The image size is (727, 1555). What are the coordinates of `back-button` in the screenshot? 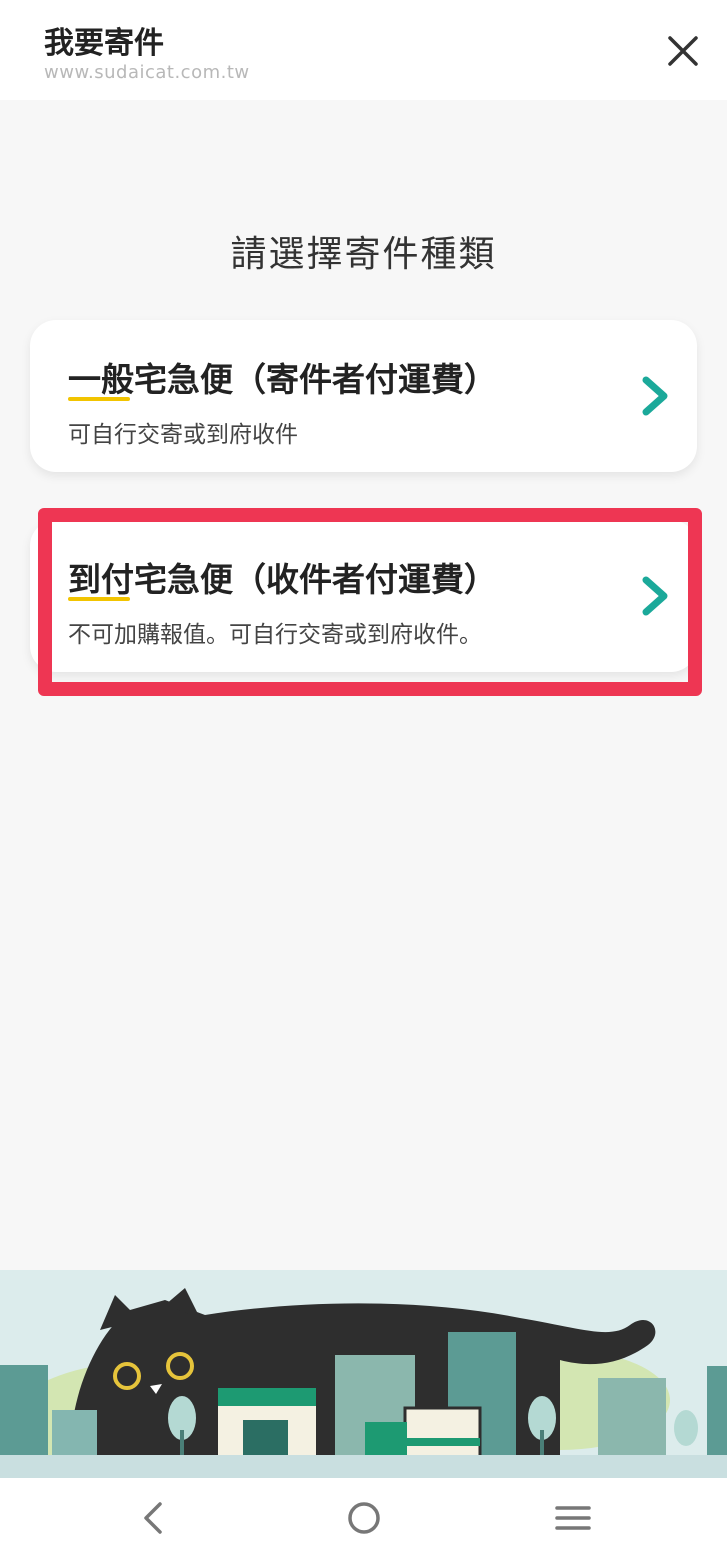 It's located at (154, 1518).